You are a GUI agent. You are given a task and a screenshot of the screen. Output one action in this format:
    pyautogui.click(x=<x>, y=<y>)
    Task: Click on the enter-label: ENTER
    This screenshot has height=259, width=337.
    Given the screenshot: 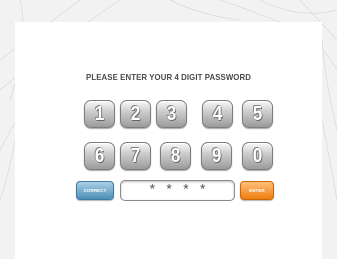 What is the action you would take?
    pyautogui.click(x=257, y=190)
    